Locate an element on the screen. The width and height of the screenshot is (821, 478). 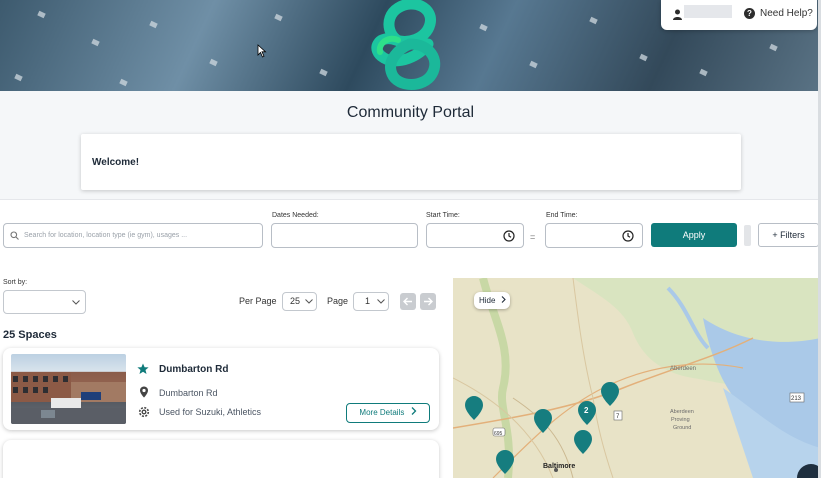
user-name is located at coordinates (708, 11).